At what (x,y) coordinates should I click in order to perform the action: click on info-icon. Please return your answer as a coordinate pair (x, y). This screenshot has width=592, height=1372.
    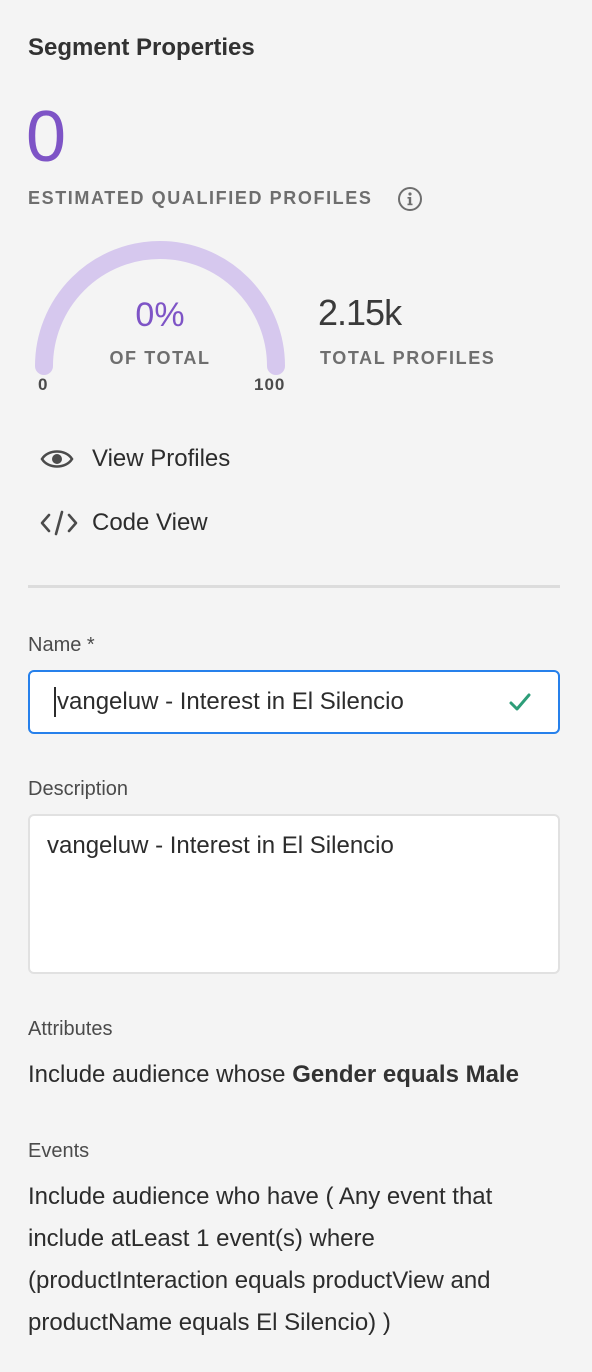
    Looking at the image, I should click on (410, 199).